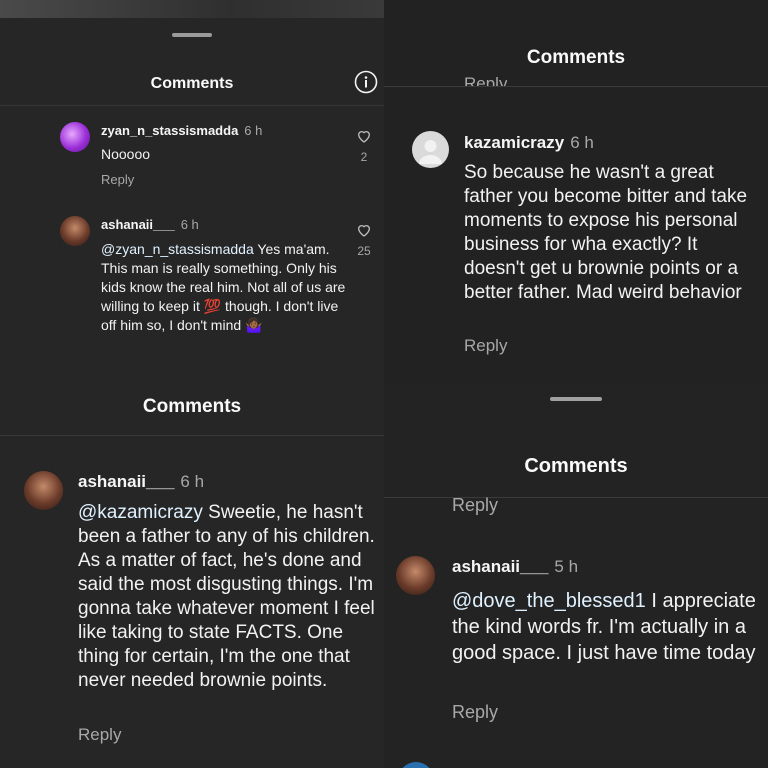 This screenshot has width=768, height=768. I want to click on comment-username: kazamicrazy 6 h, so click(529, 143).